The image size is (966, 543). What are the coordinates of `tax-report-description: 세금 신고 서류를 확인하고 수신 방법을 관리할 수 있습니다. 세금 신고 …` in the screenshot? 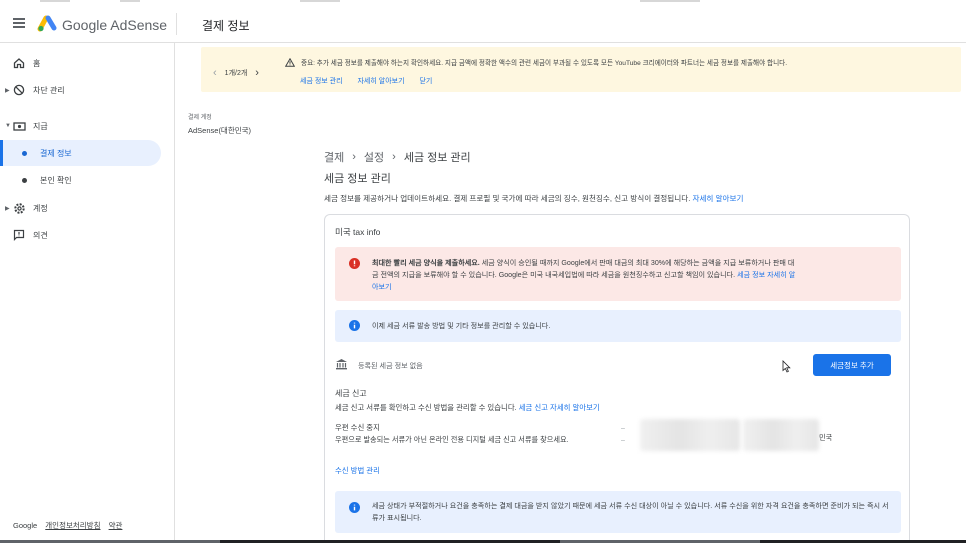 It's located at (467, 407).